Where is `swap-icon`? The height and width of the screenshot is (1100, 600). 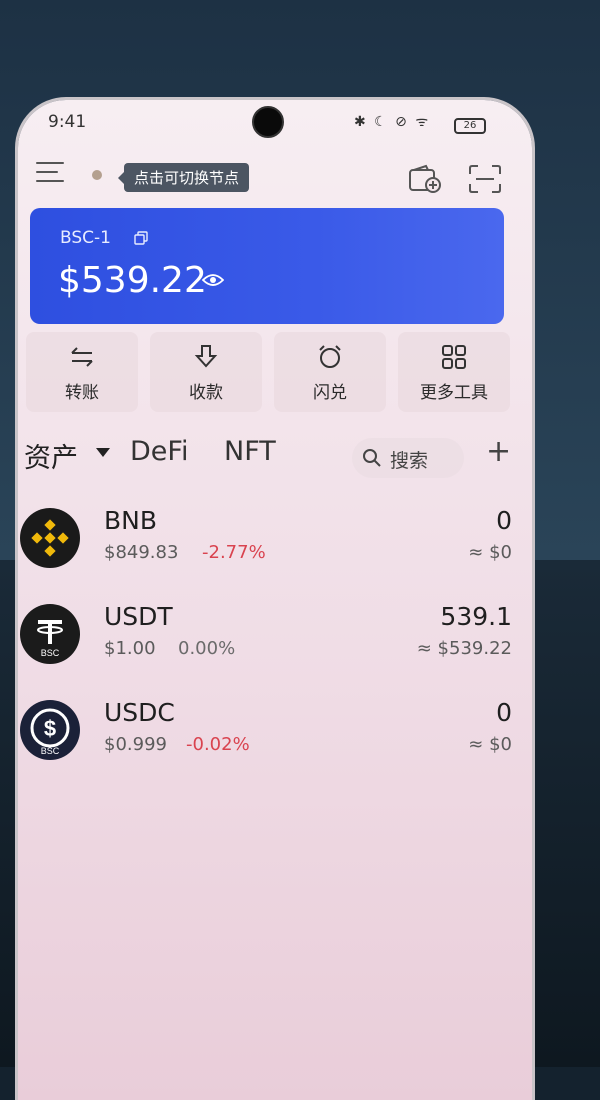 swap-icon is located at coordinates (330, 357).